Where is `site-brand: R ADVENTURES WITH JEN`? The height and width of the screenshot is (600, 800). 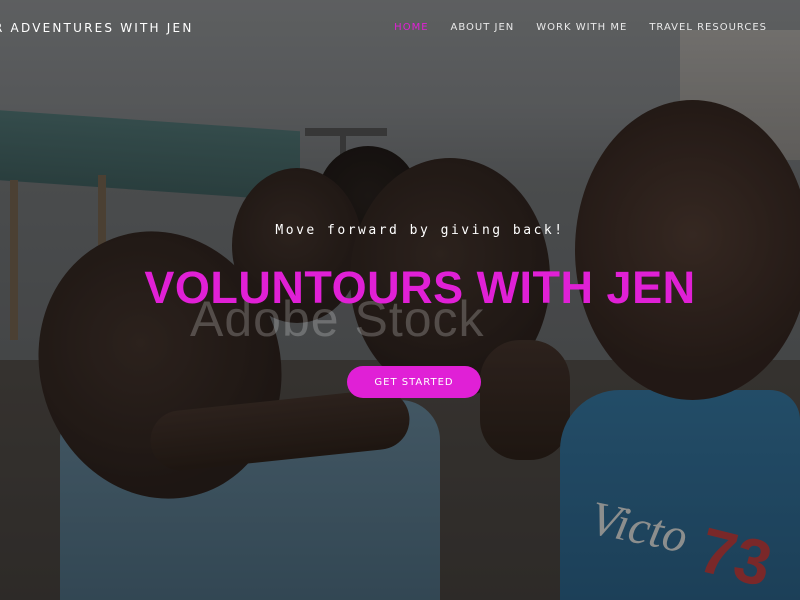 site-brand: R ADVENTURES WITH JEN is located at coordinates (97, 28).